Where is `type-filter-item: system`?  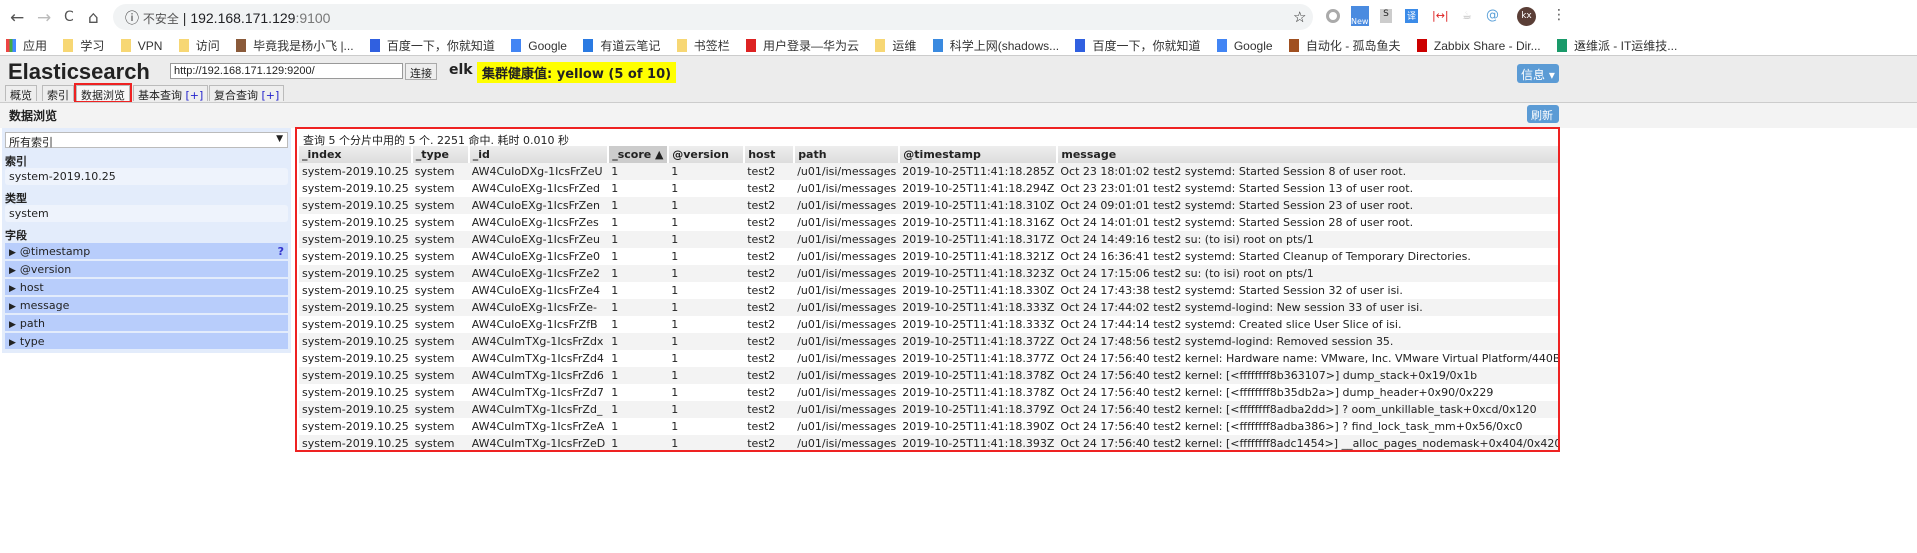 type-filter-item: system is located at coordinates (146, 213).